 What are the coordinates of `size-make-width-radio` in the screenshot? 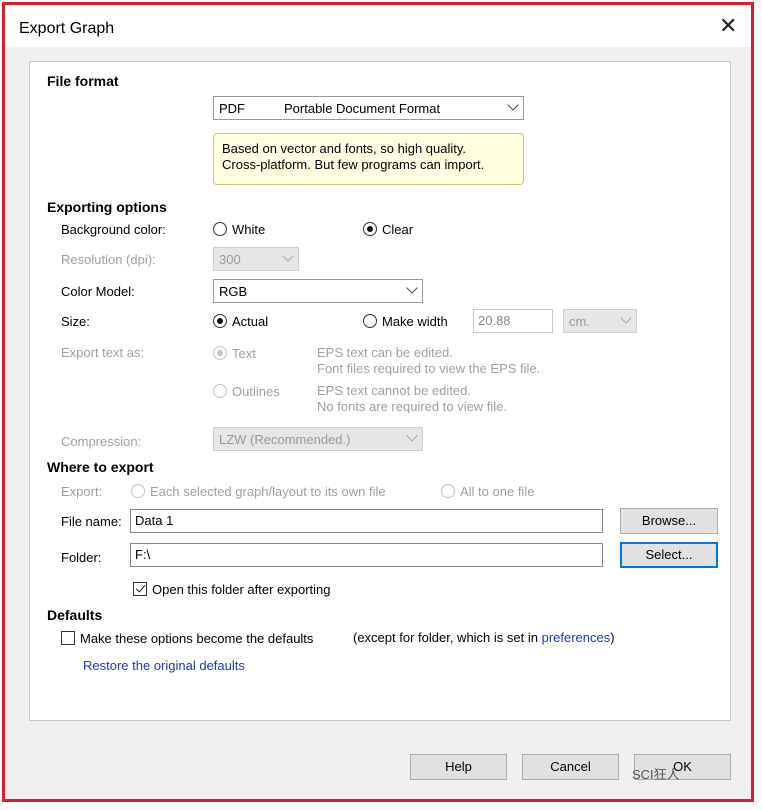 It's located at (370, 321).